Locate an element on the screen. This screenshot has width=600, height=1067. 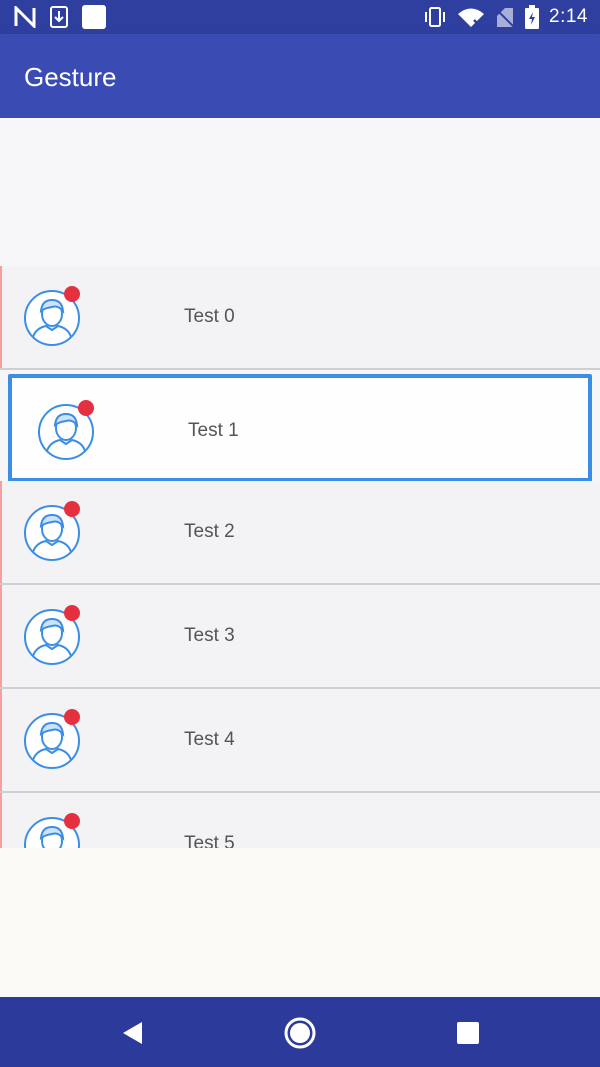
app-bar: Gesture is located at coordinates (300, 76).